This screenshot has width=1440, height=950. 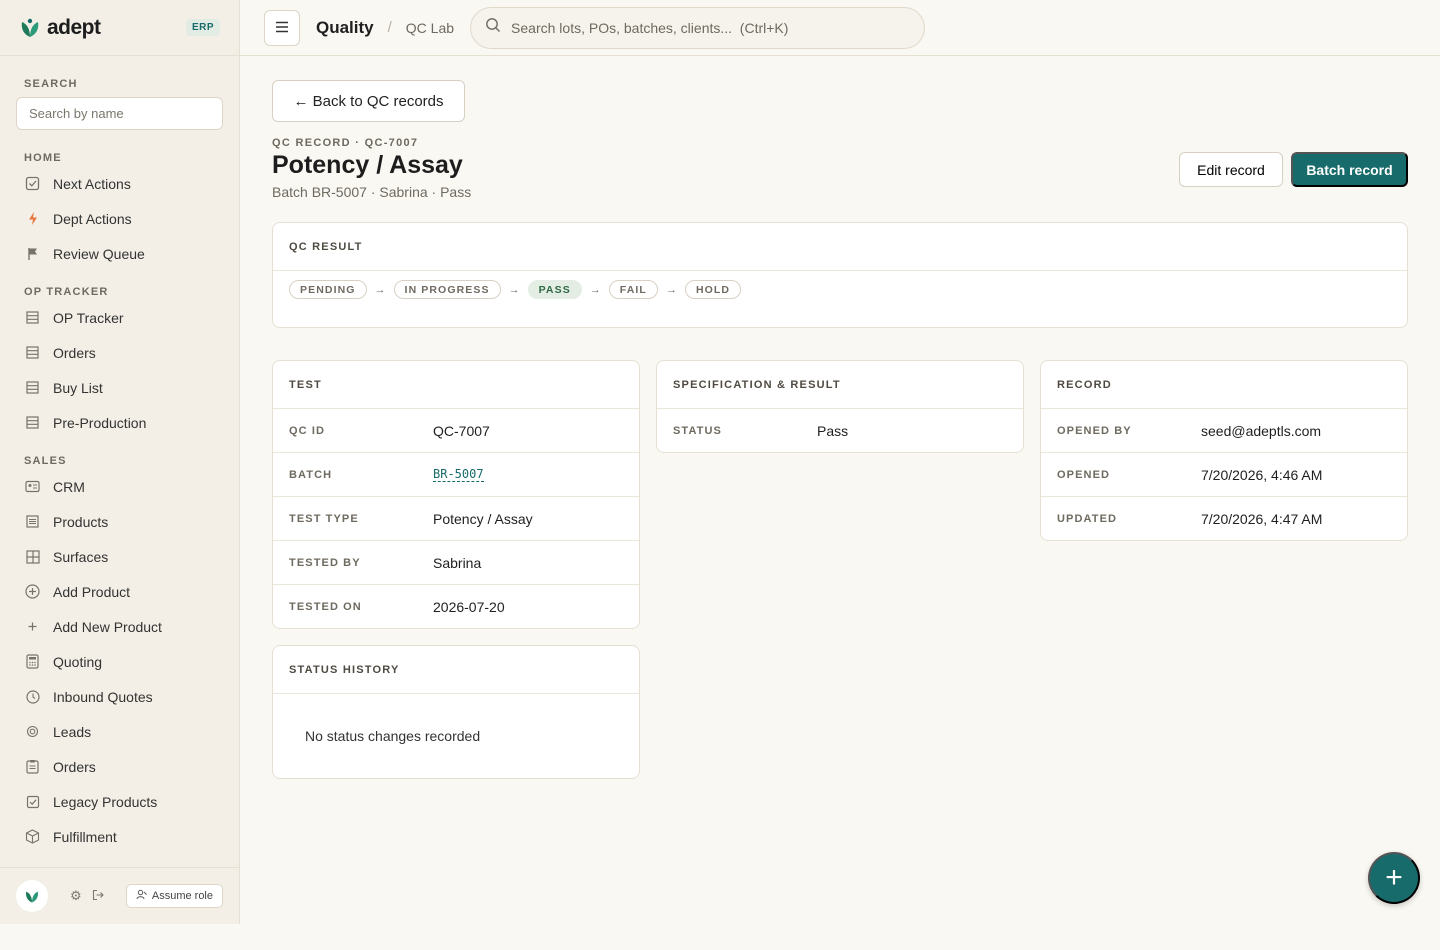 What do you see at coordinates (483, 518) in the screenshot?
I see `detail-value: Potency / Assay` at bounding box center [483, 518].